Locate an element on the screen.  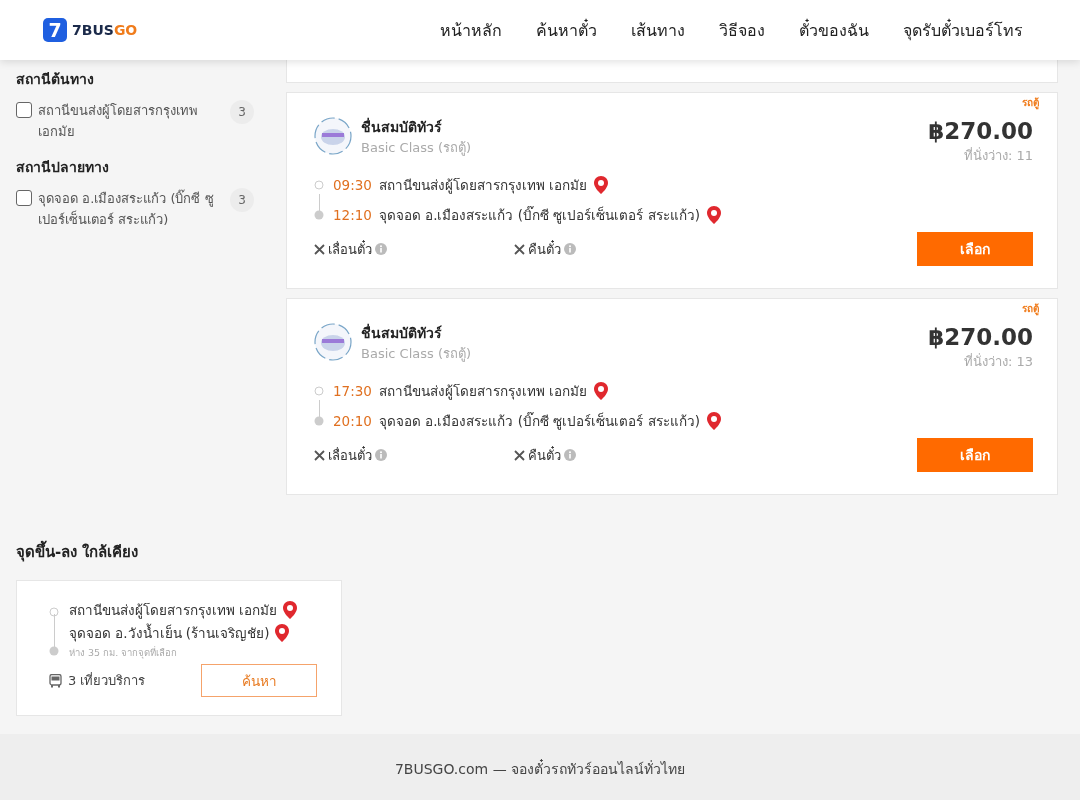
seats-available: ที่นั่งว่าง: 13 is located at coordinates (998, 361).